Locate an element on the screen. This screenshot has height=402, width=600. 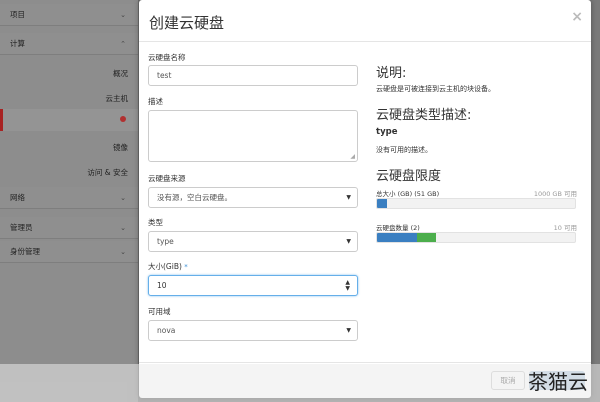
volume-count-progress-new is located at coordinates (426, 237).